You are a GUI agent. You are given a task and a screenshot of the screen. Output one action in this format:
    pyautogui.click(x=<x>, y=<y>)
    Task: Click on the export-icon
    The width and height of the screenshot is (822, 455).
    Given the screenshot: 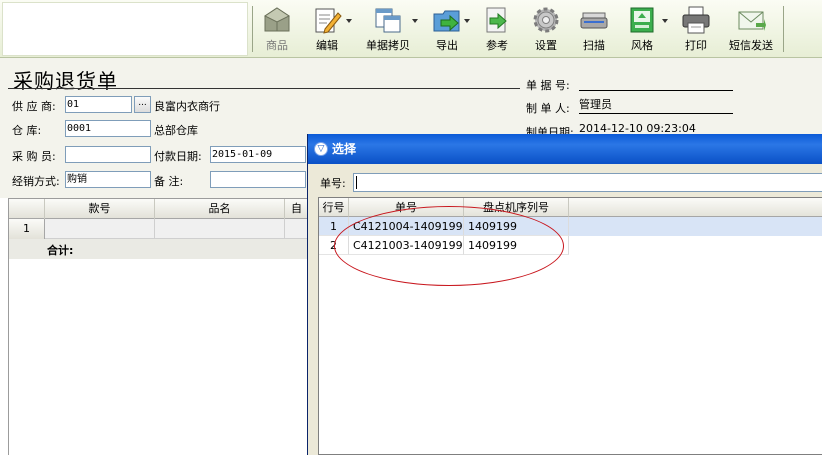 What is the action you would take?
    pyautogui.click(x=446, y=21)
    